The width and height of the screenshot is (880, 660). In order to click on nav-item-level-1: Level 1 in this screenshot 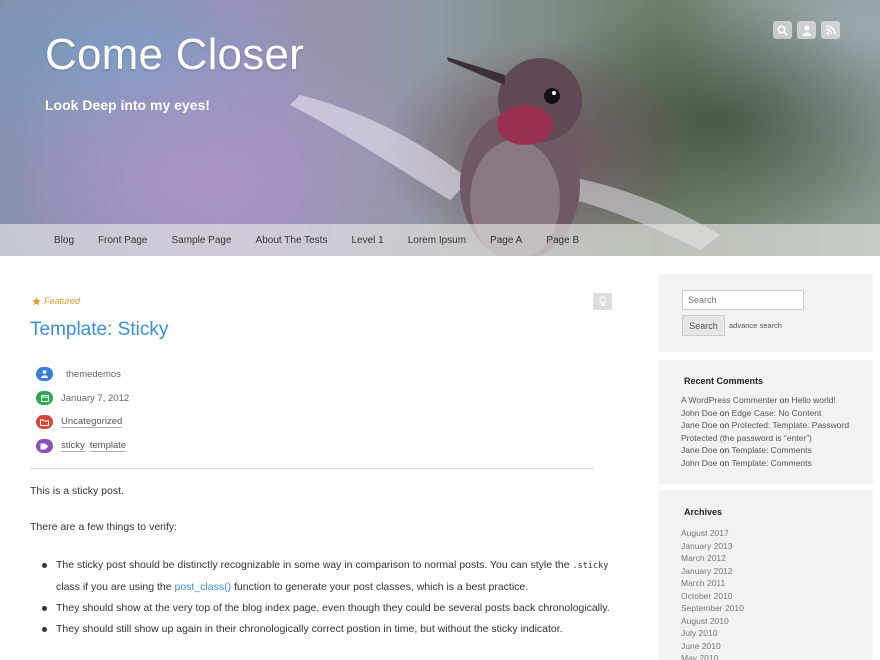, I will do `click(367, 240)`.